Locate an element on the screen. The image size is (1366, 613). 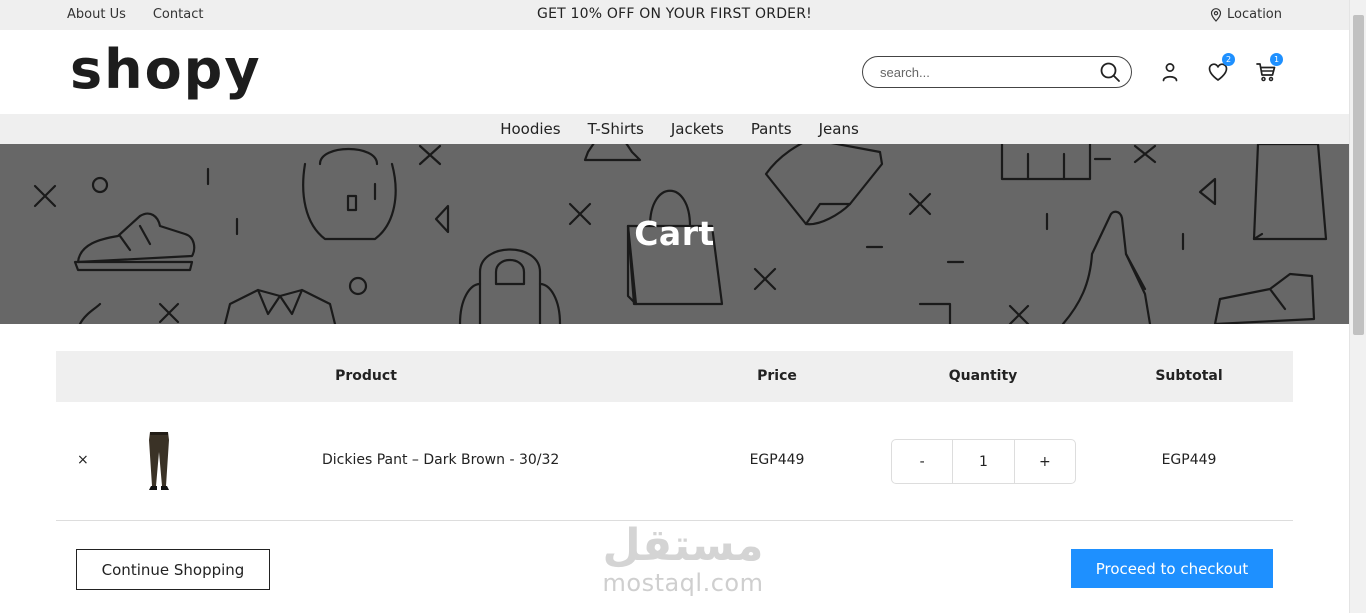
product-thumbnail is located at coordinates (159, 461).